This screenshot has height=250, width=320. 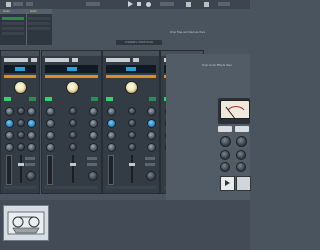 What do you see at coordinates (206, 4) in the screenshot?
I see `key-map-button` at bounding box center [206, 4].